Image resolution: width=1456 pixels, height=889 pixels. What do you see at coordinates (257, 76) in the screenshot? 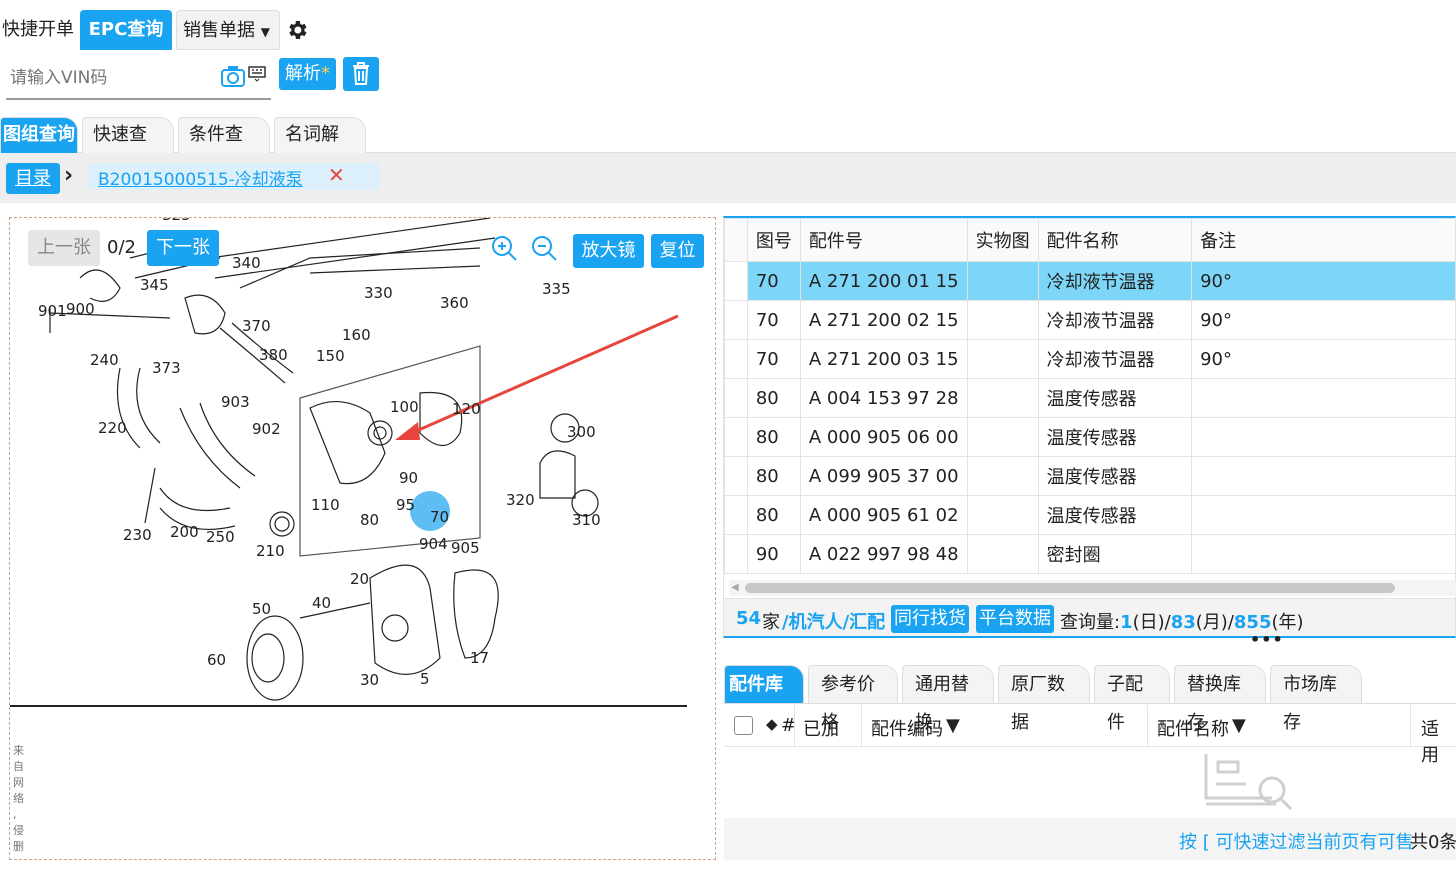
I see `keyboard-icon` at bounding box center [257, 76].